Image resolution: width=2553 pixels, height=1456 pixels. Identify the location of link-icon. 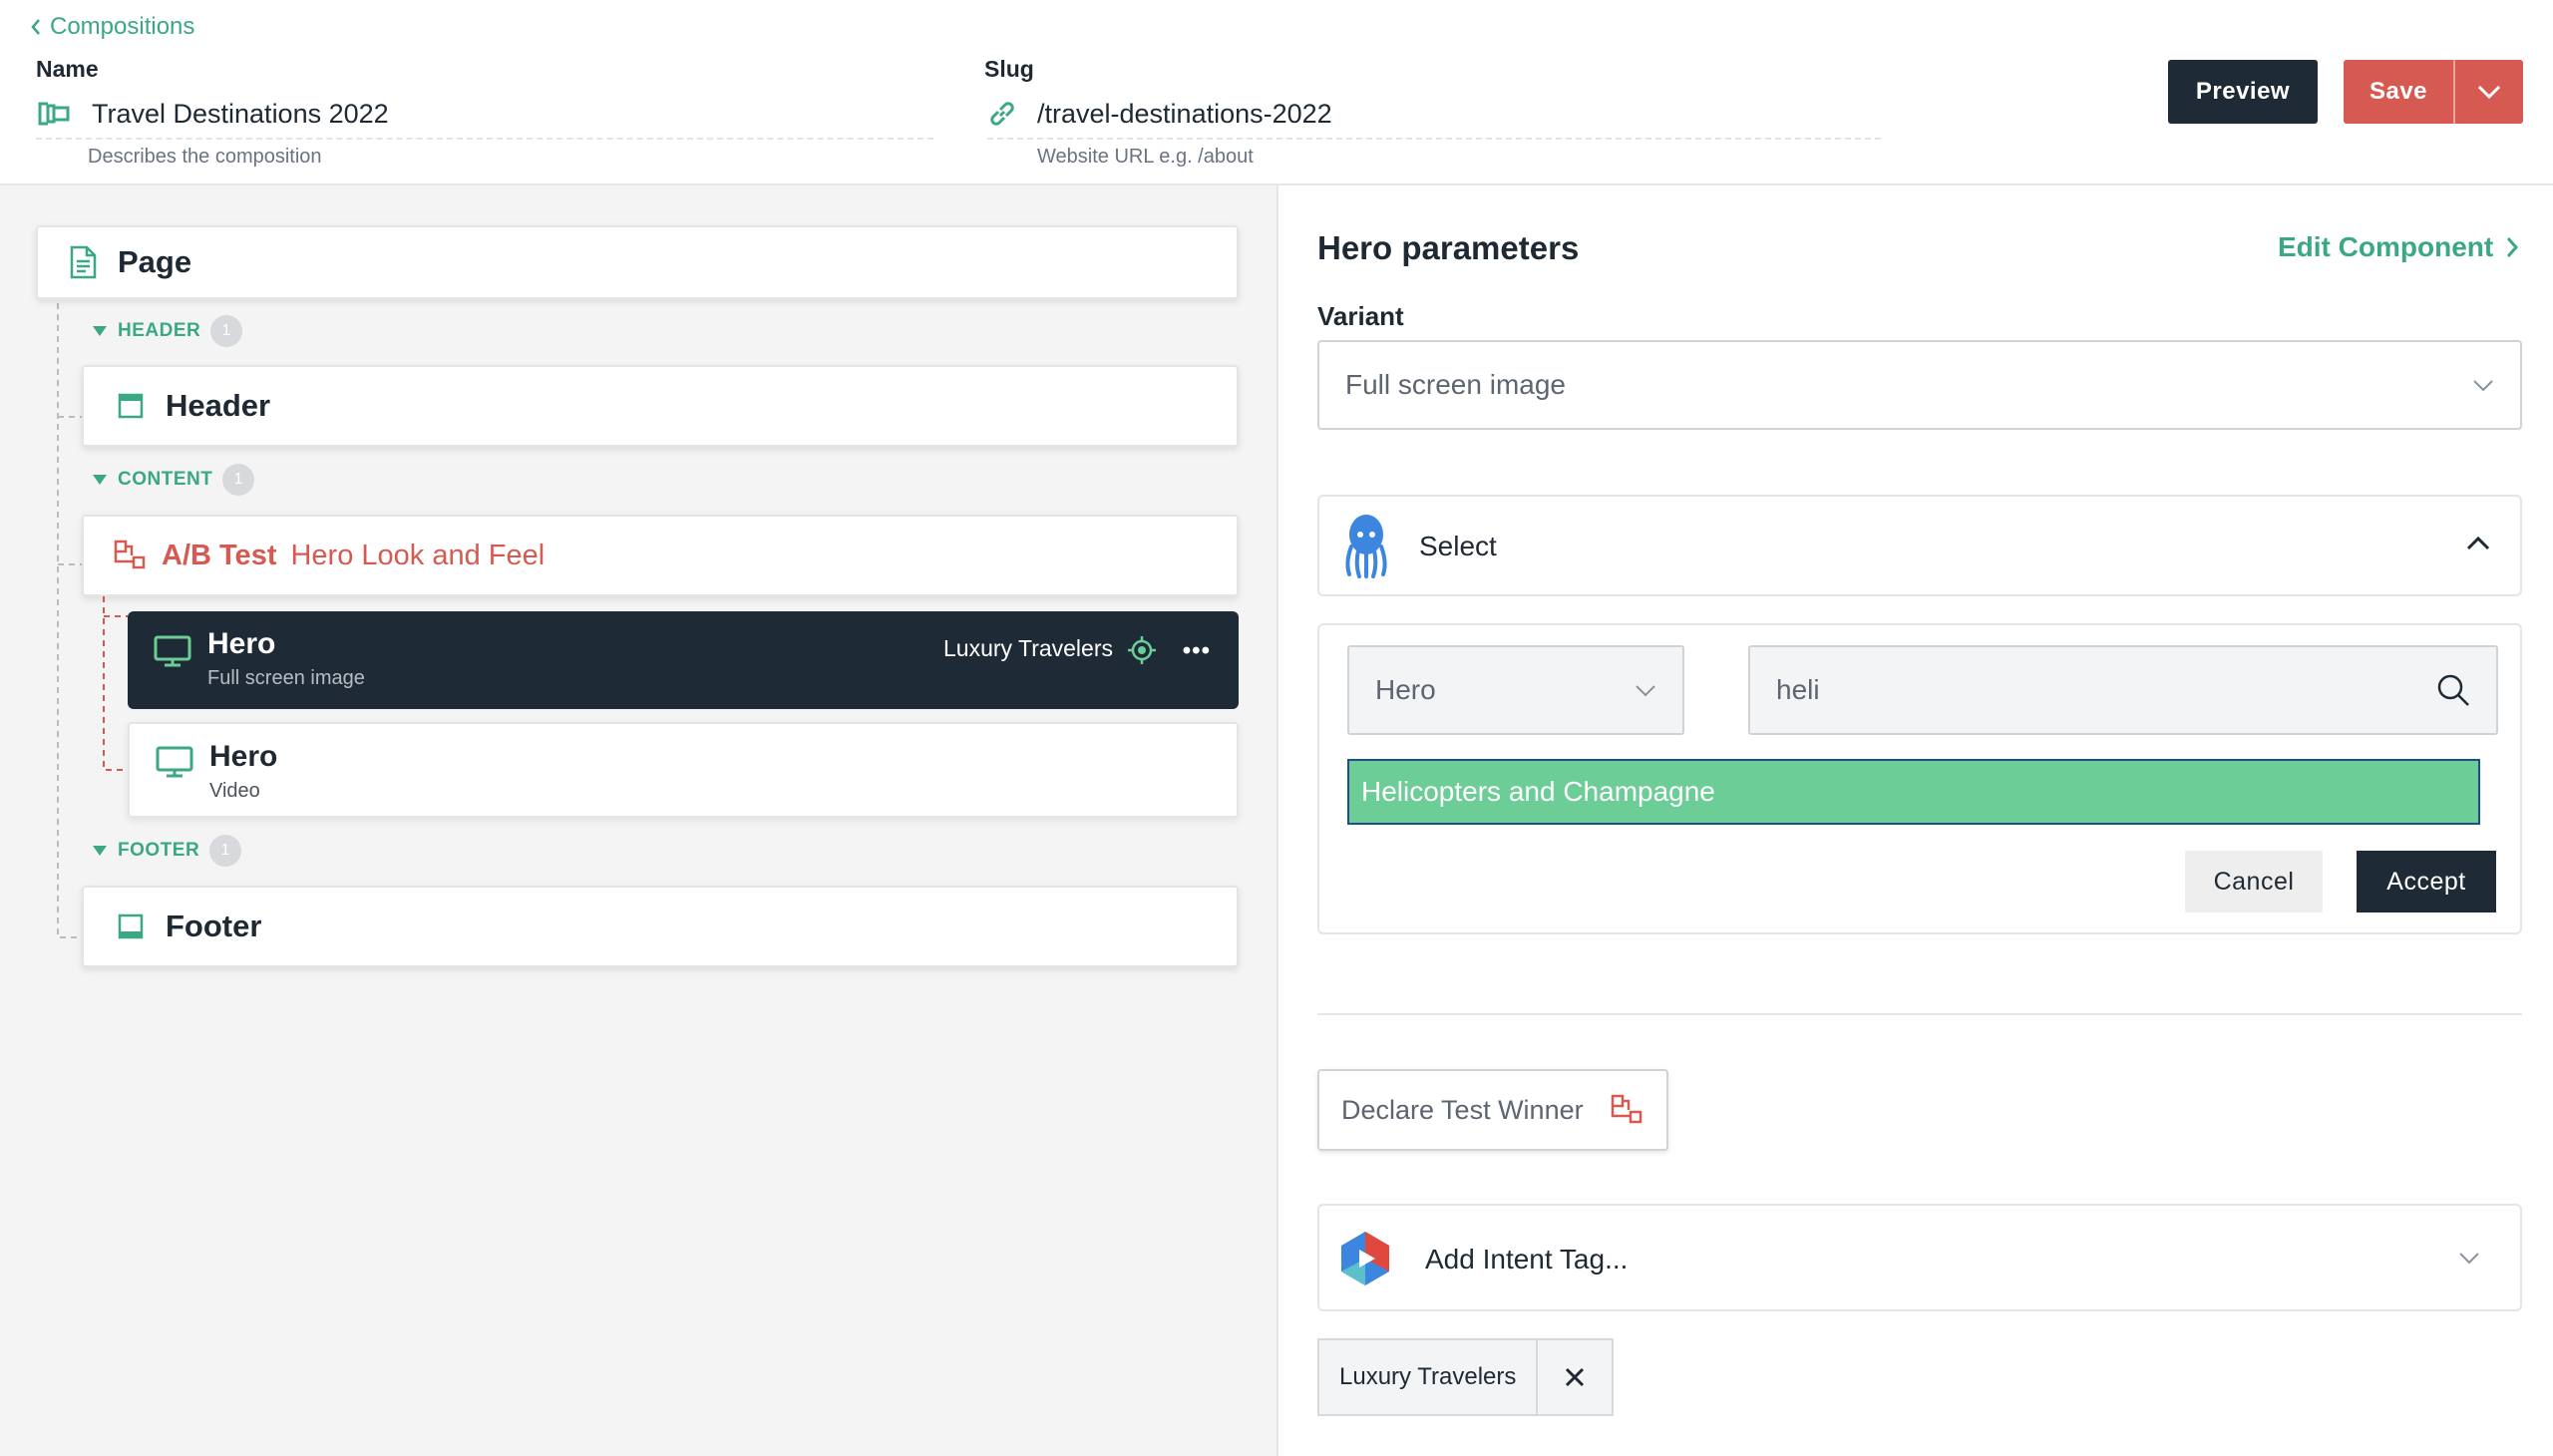
(1002, 114).